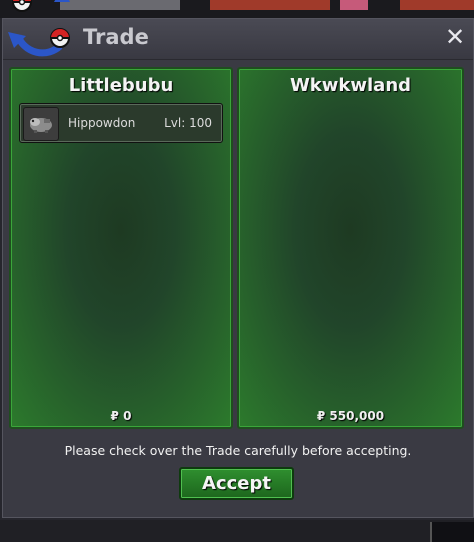 The image size is (474, 542). Describe the element at coordinates (102, 123) in the screenshot. I see `item-name: Hippowdon` at that location.